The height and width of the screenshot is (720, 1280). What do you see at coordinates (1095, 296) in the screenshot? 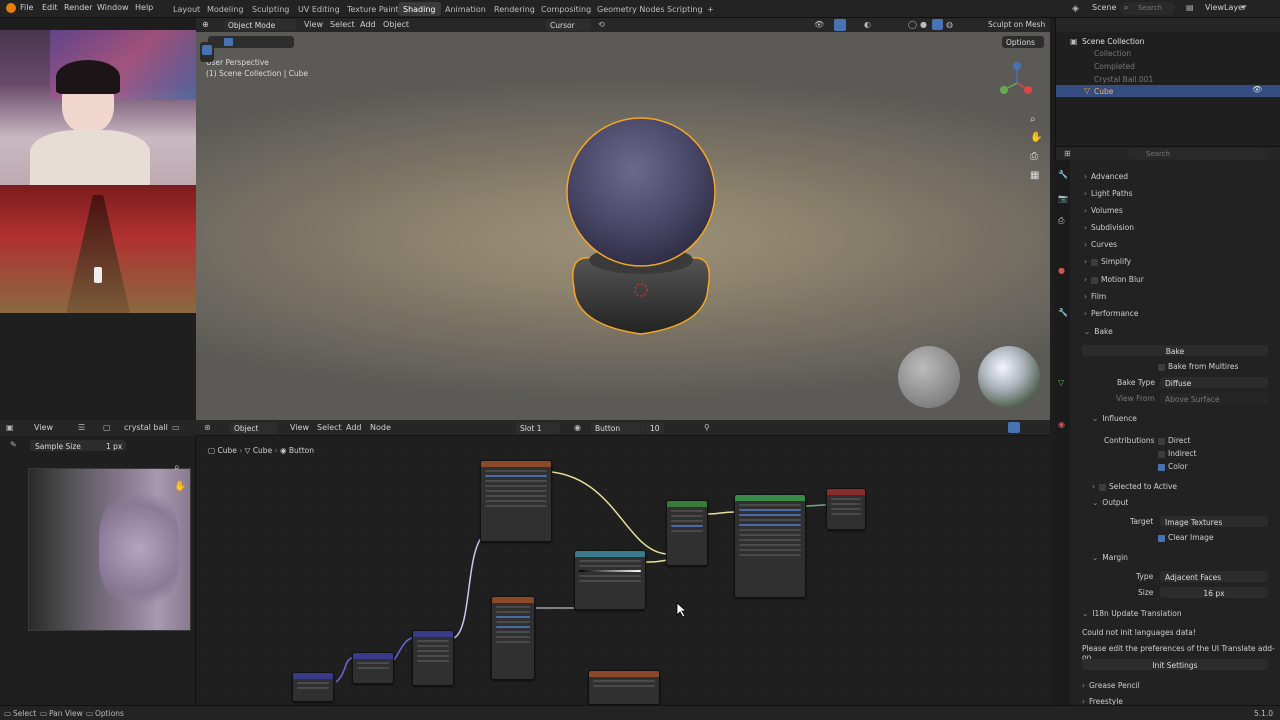
I see `section-film: › Film` at bounding box center [1095, 296].